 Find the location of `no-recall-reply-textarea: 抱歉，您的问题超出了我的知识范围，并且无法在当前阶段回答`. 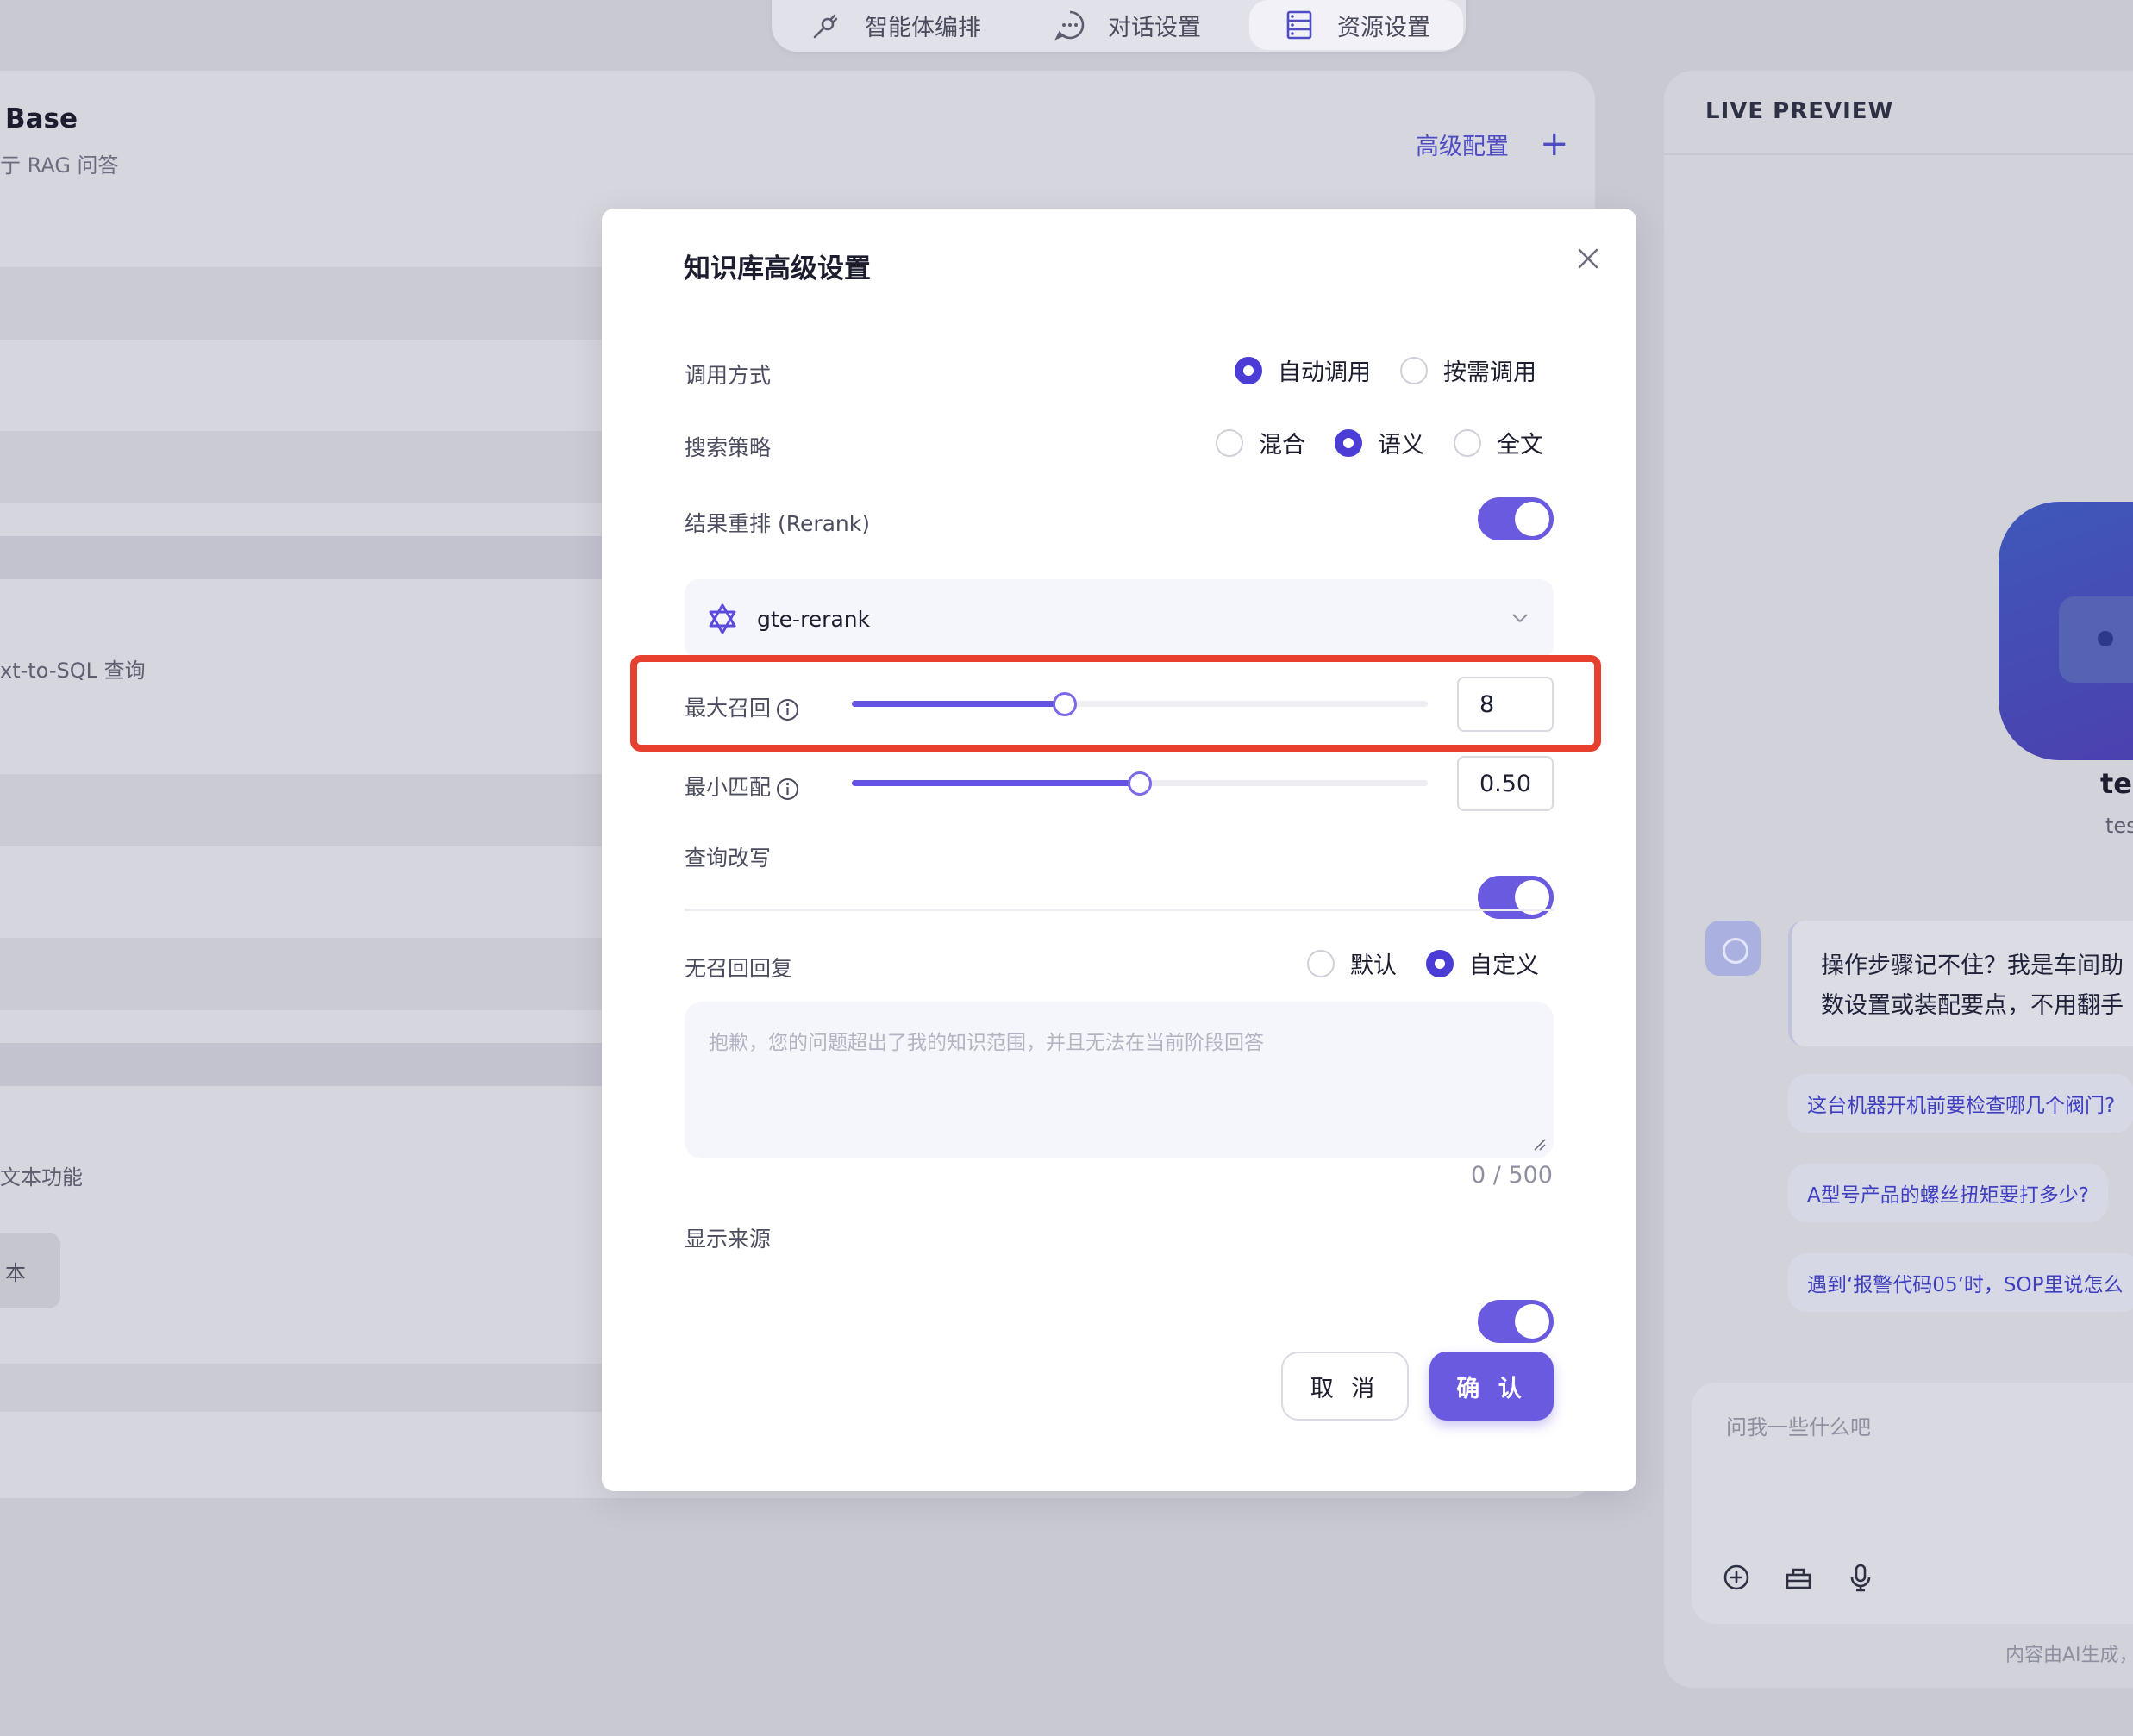

no-recall-reply-textarea: 抱歉，您的问题超出了我的知识范围，并且无法在当前阶段回答 is located at coordinates (1120, 1080).